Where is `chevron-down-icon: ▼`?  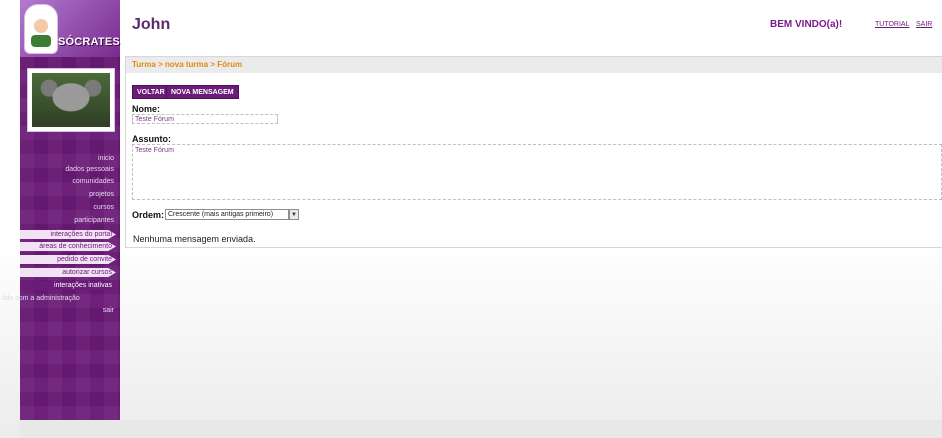 chevron-down-icon: ▼ is located at coordinates (294, 214).